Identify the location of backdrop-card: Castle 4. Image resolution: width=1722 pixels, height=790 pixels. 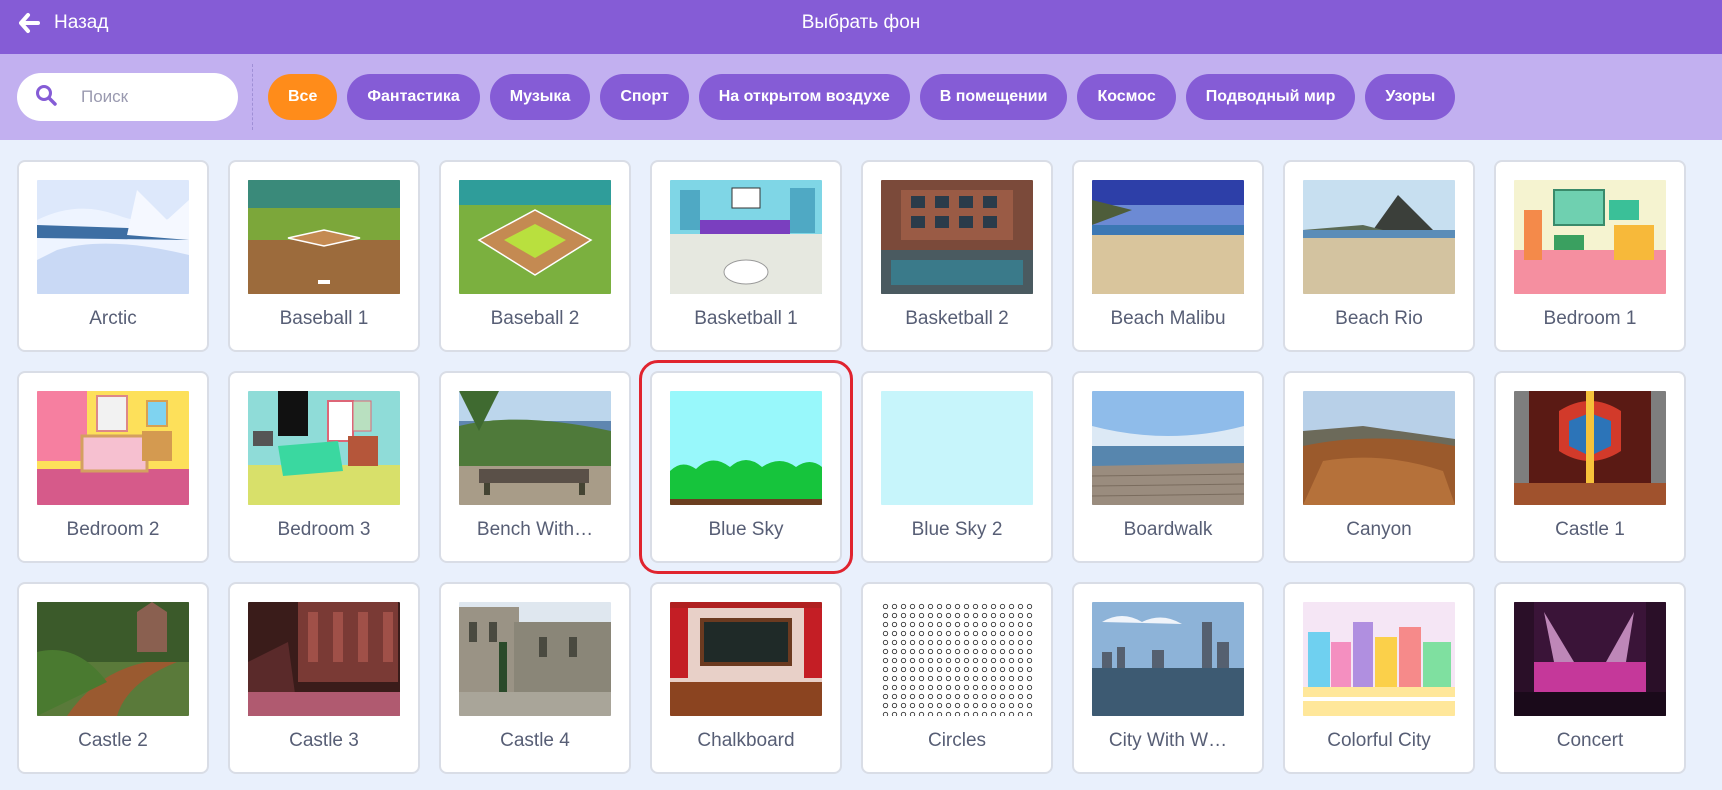
(535, 678).